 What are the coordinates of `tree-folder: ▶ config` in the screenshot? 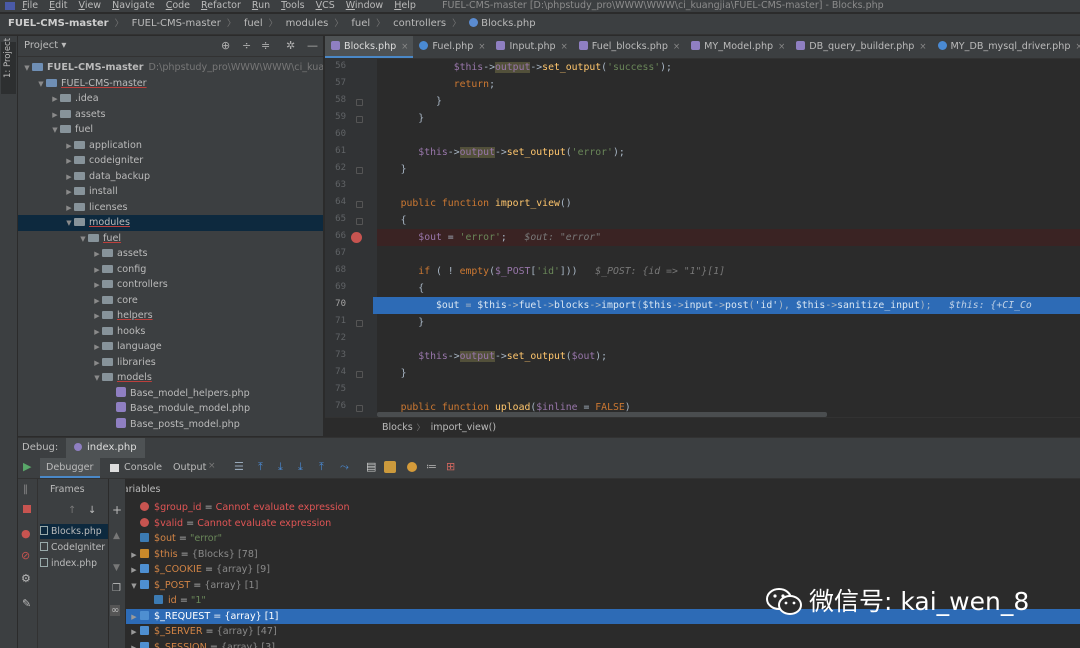 It's located at (170, 270).